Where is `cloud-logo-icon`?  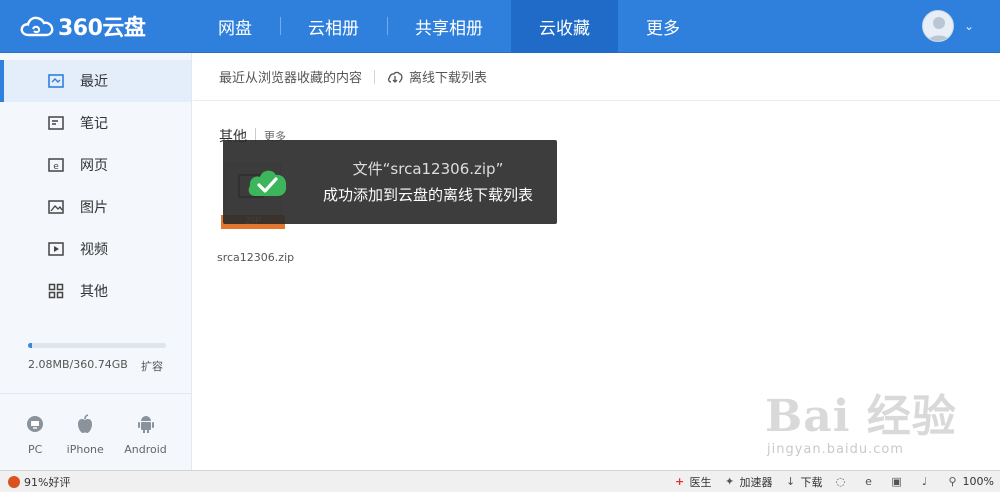 cloud-logo-icon is located at coordinates (37, 26).